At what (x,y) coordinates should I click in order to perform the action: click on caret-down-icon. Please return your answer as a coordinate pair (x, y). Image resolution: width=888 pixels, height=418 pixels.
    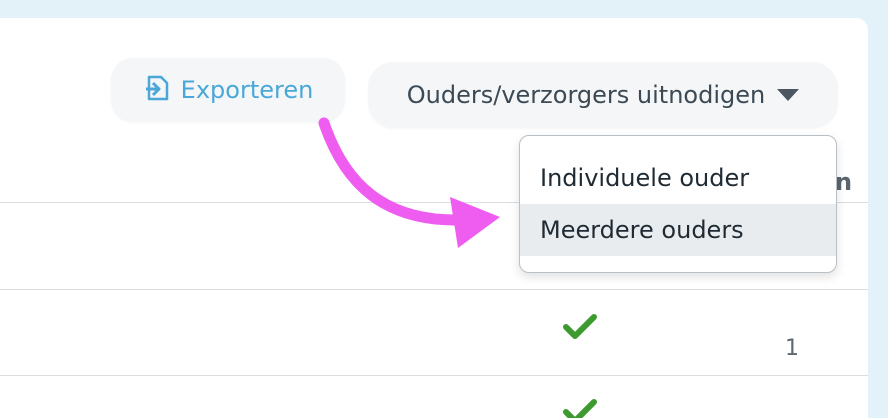
    Looking at the image, I should click on (788, 95).